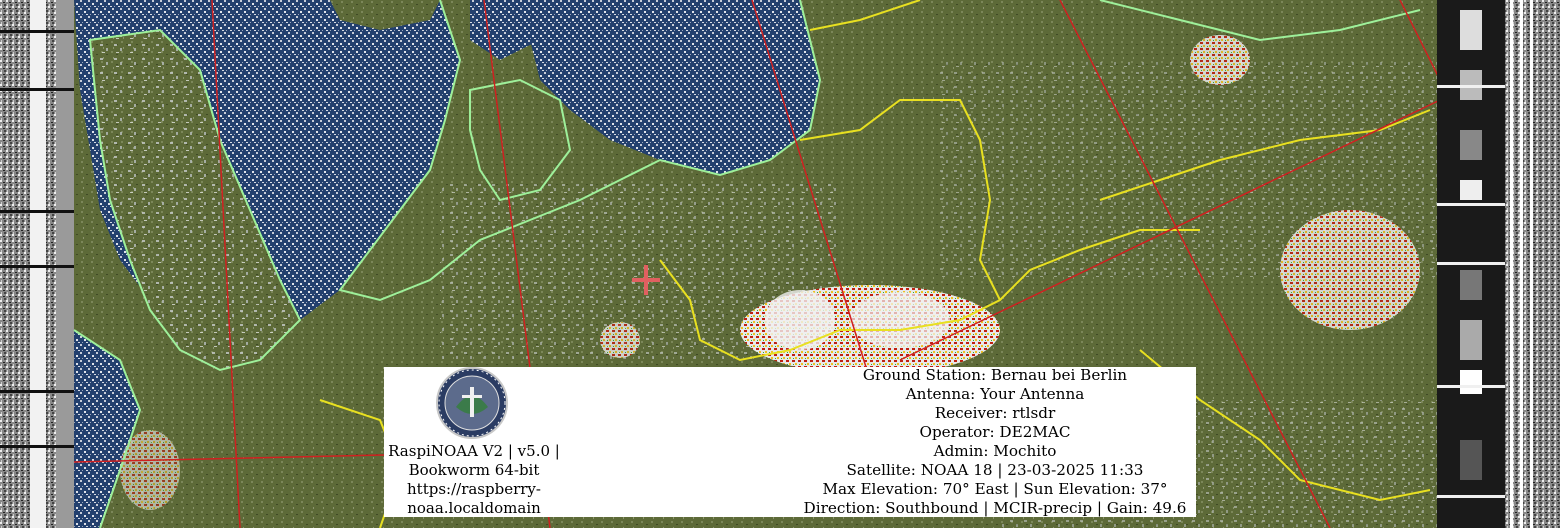  I want to click on satellite-label: Satellite: NOAA 18 | 23-03-2025 11:33, so click(995, 470).